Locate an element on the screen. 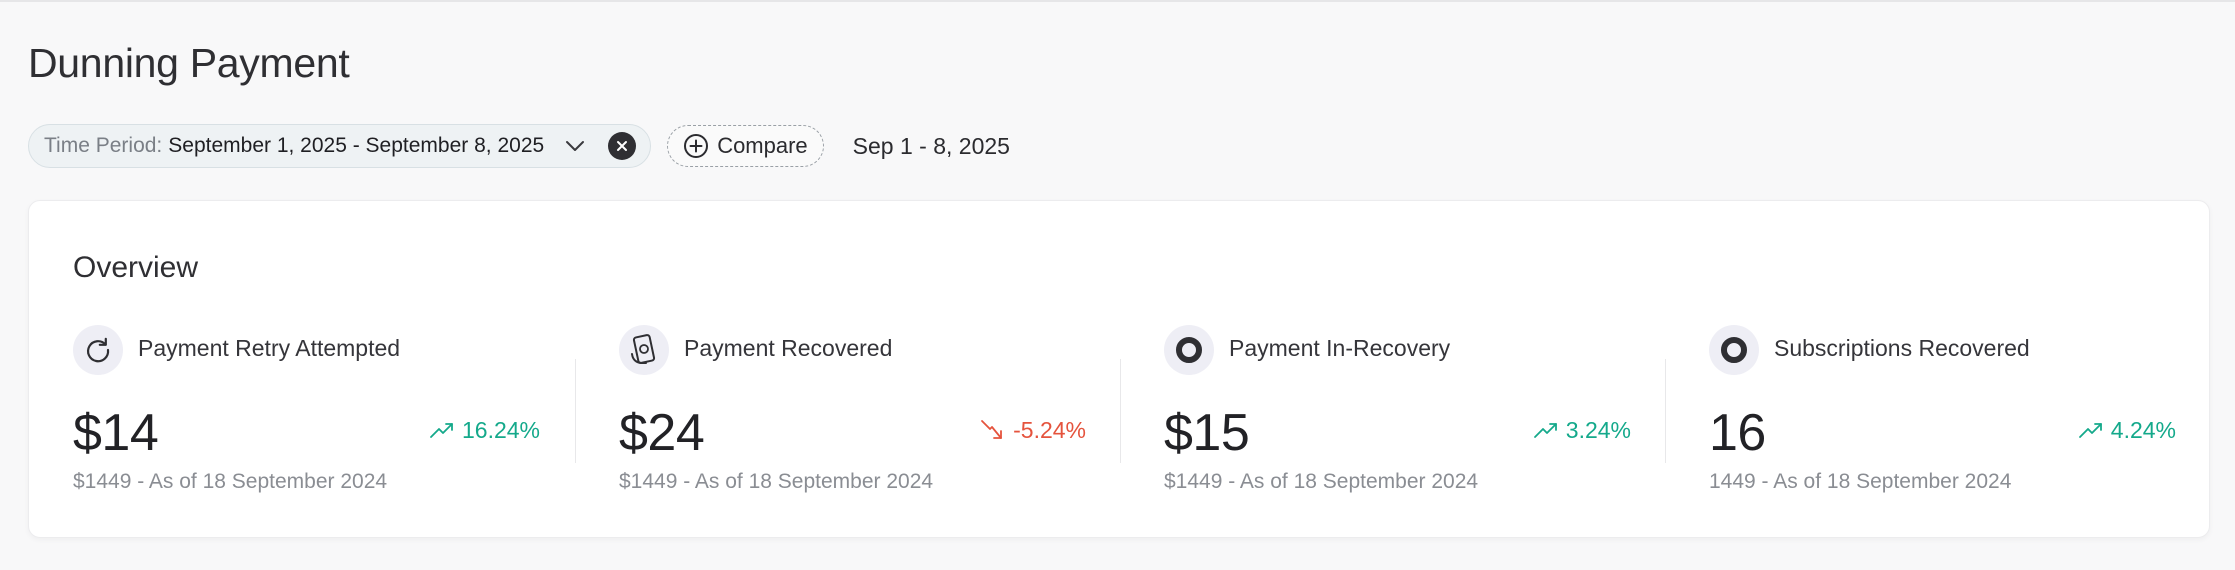  trend-change: 3.24% is located at coordinates (1581, 430).